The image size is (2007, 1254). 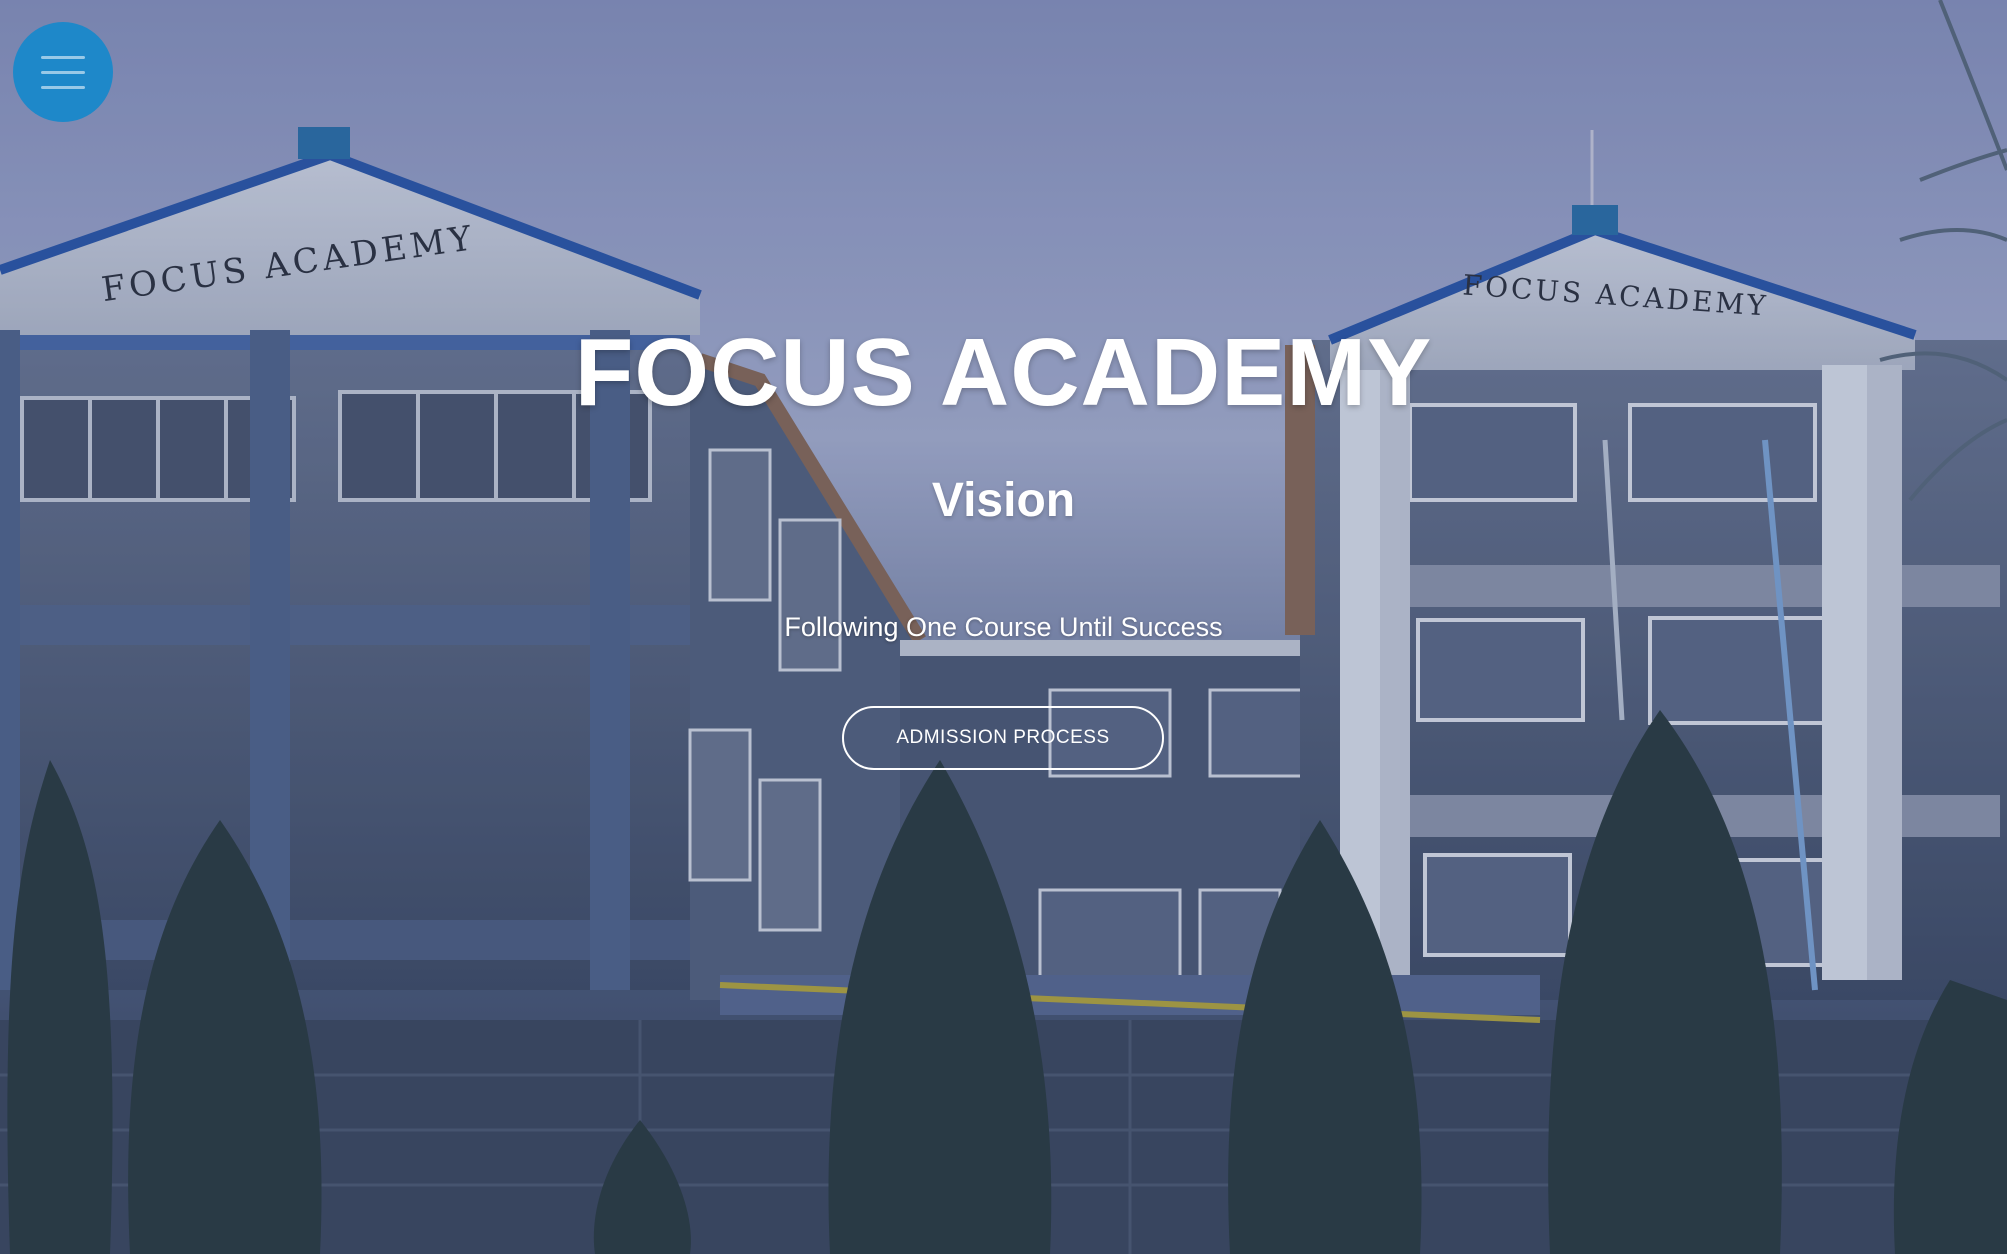 What do you see at coordinates (1003, 500) in the screenshot?
I see `hero-subtitle: Vision` at bounding box center [1003, 500].